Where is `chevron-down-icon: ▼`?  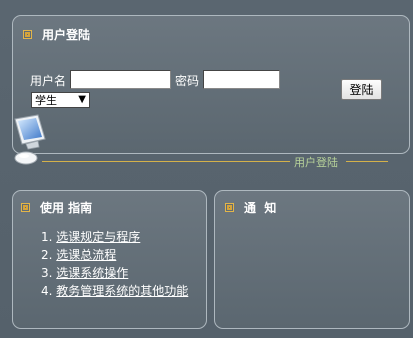 chevron-down-icon: ▼ is located at coordinates (82, 99).